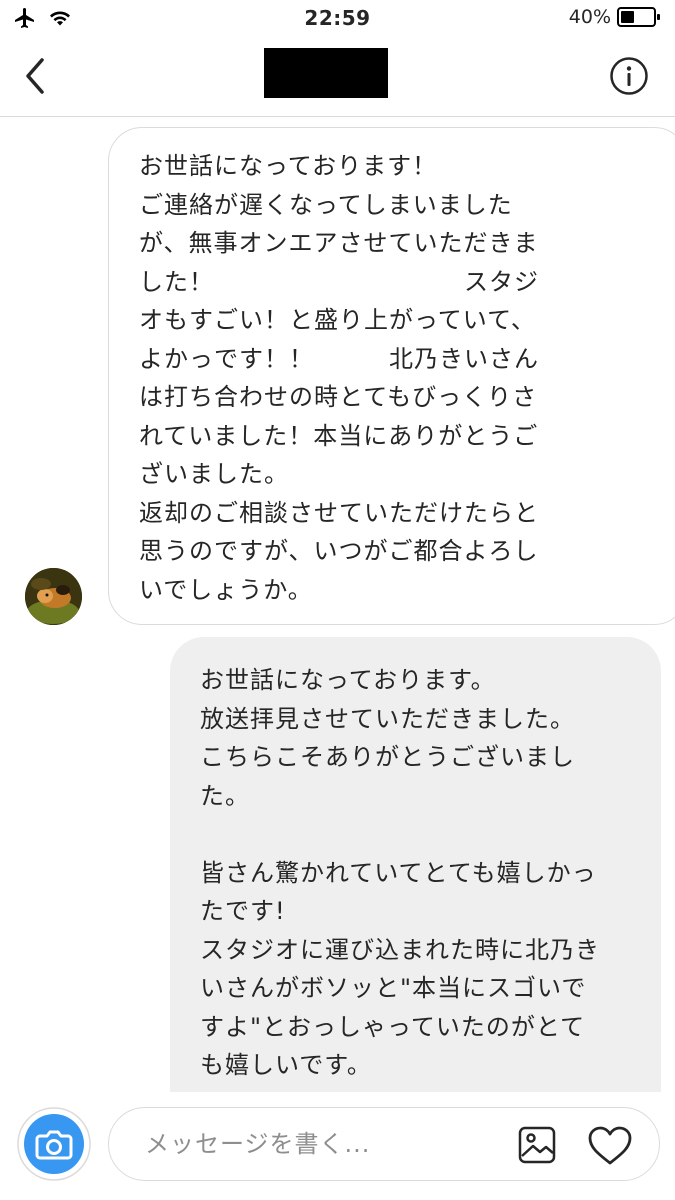 The image size is (675, 1200). I want to click on message-line: した！ スタジ, so click(339, 281).